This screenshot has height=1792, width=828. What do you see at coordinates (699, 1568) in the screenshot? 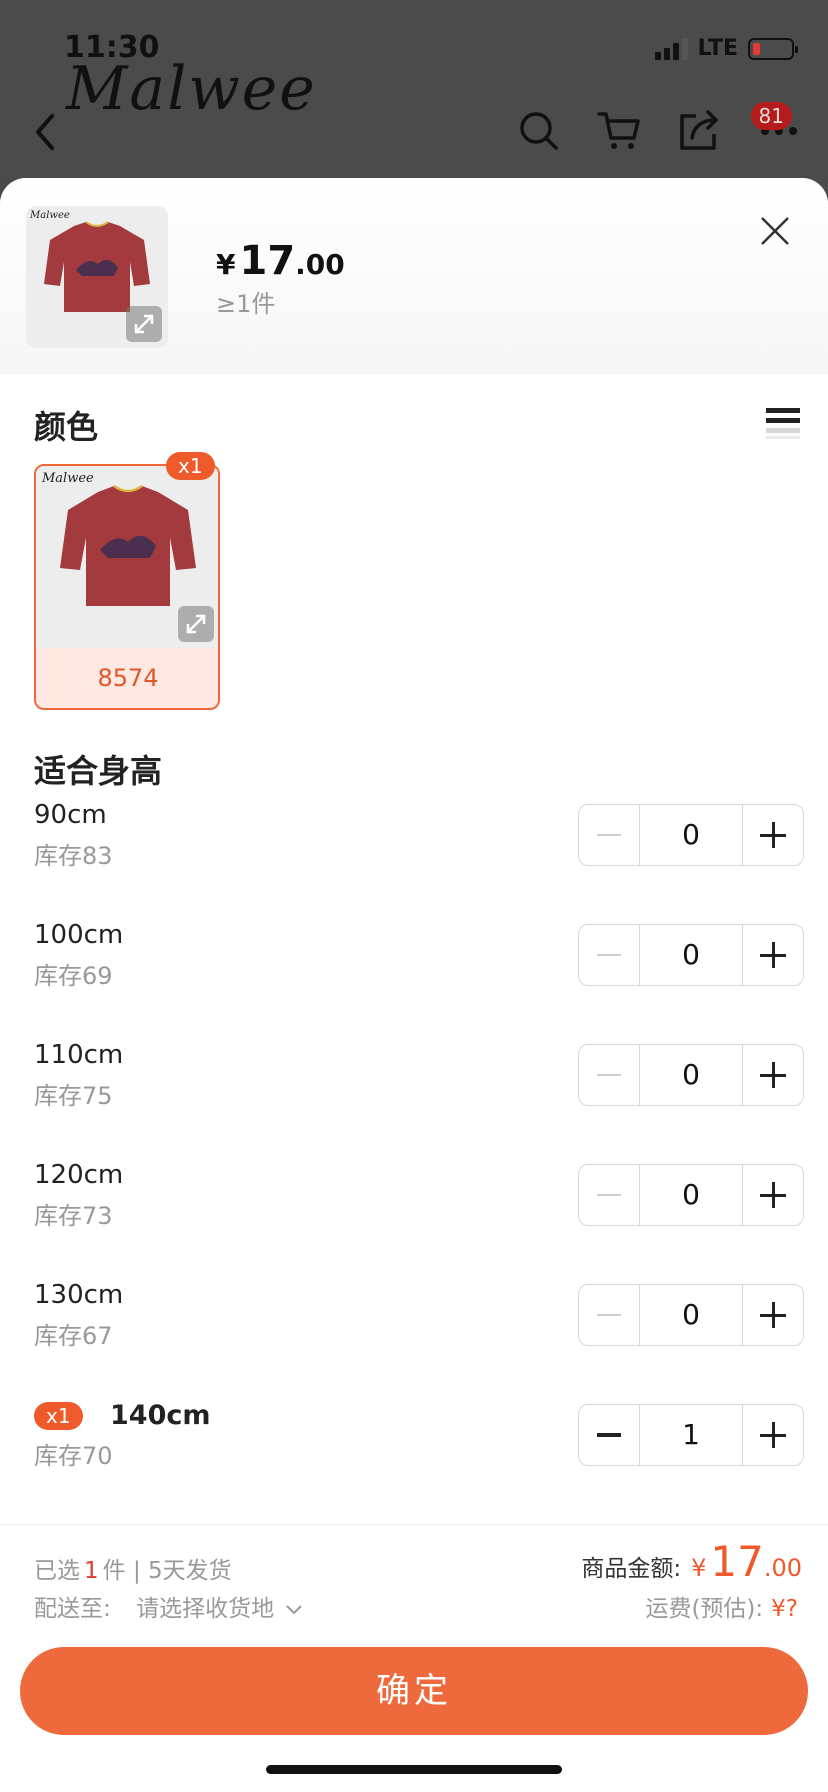
I see `amount-currency: ¥` at bounding box center [699, 1568].